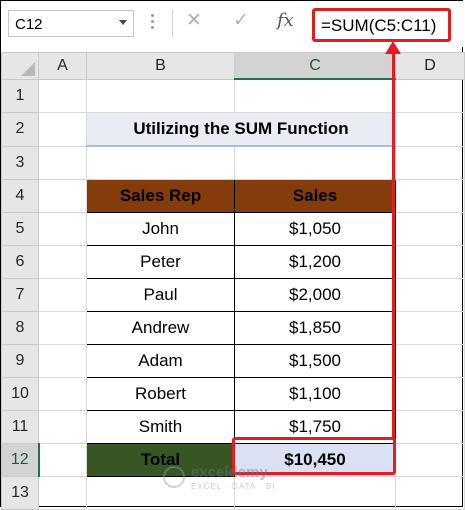 Image resolution: width=465 pixels, height=510 pixels. What do you see at coordinates (160, 66) in the screenshot?
I see `column-header-b: B` at bounding box center [160, 66].